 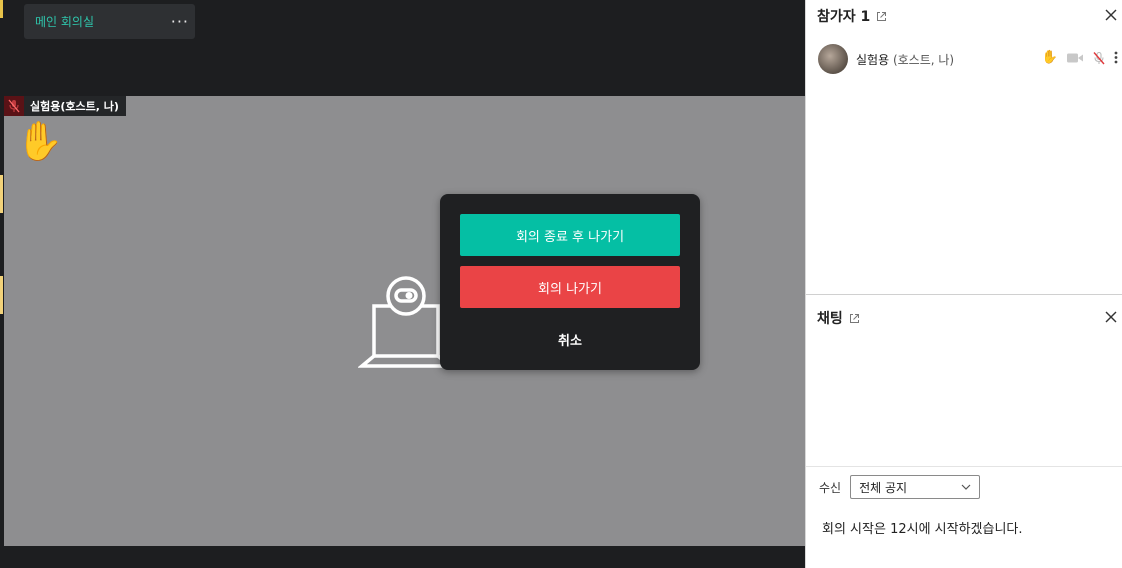 What do you see at coordinates (40, 141) in the screenshot?
I see `raise-hand-icon: ✋` at bounding box center [40, 141].